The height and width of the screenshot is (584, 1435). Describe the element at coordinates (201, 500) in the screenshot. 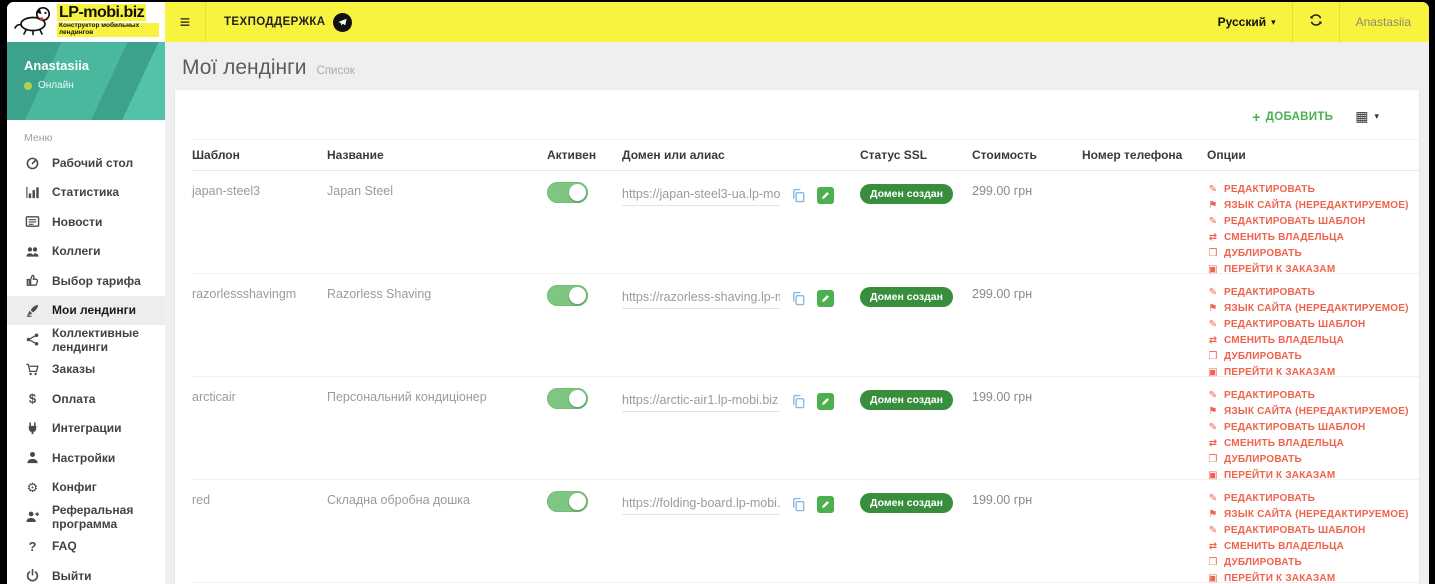

I see `template-cell: red` at that location.